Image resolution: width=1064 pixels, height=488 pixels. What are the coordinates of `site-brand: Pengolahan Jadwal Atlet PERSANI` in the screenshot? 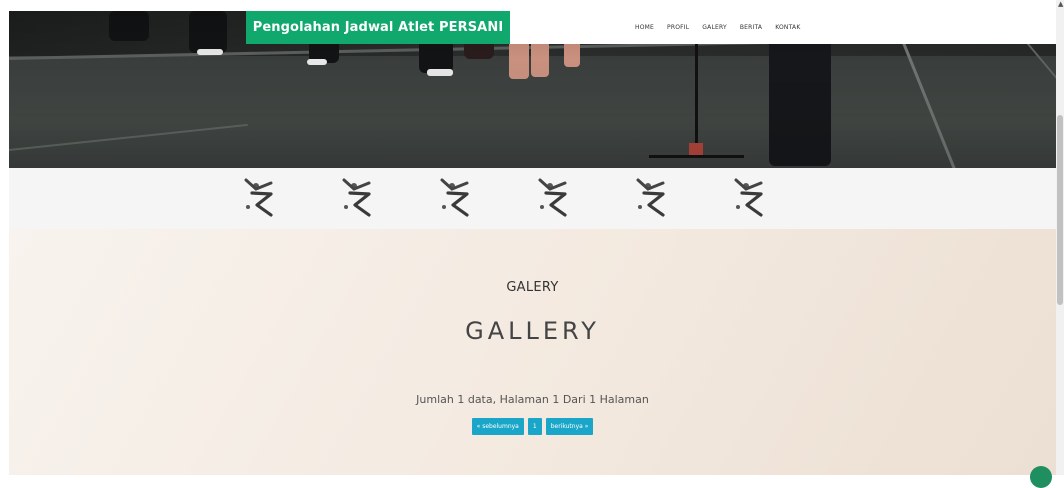 It's located at (378, 27).